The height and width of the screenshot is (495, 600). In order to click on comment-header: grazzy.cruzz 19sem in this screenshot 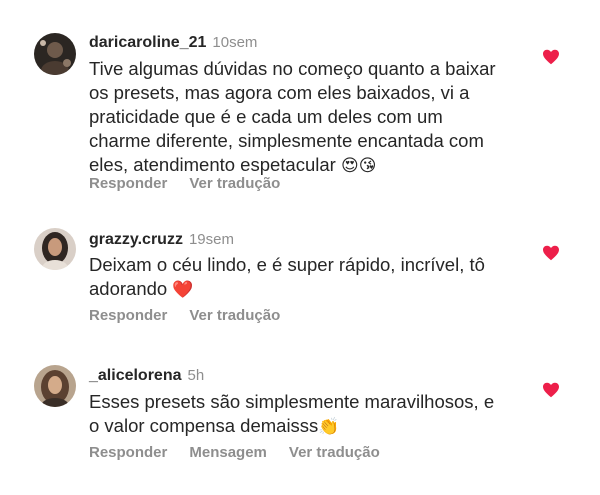, I will do `click(161, 240)`.